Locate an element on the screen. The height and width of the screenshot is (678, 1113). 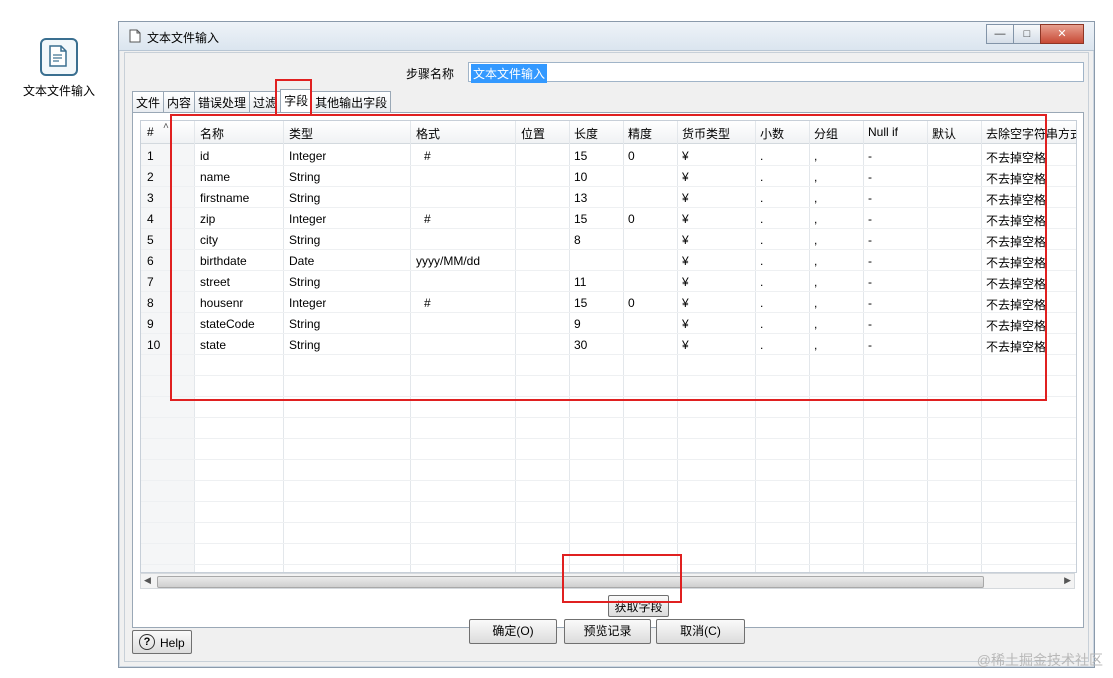
cell-type: Date is located at coordinates (301, 261).